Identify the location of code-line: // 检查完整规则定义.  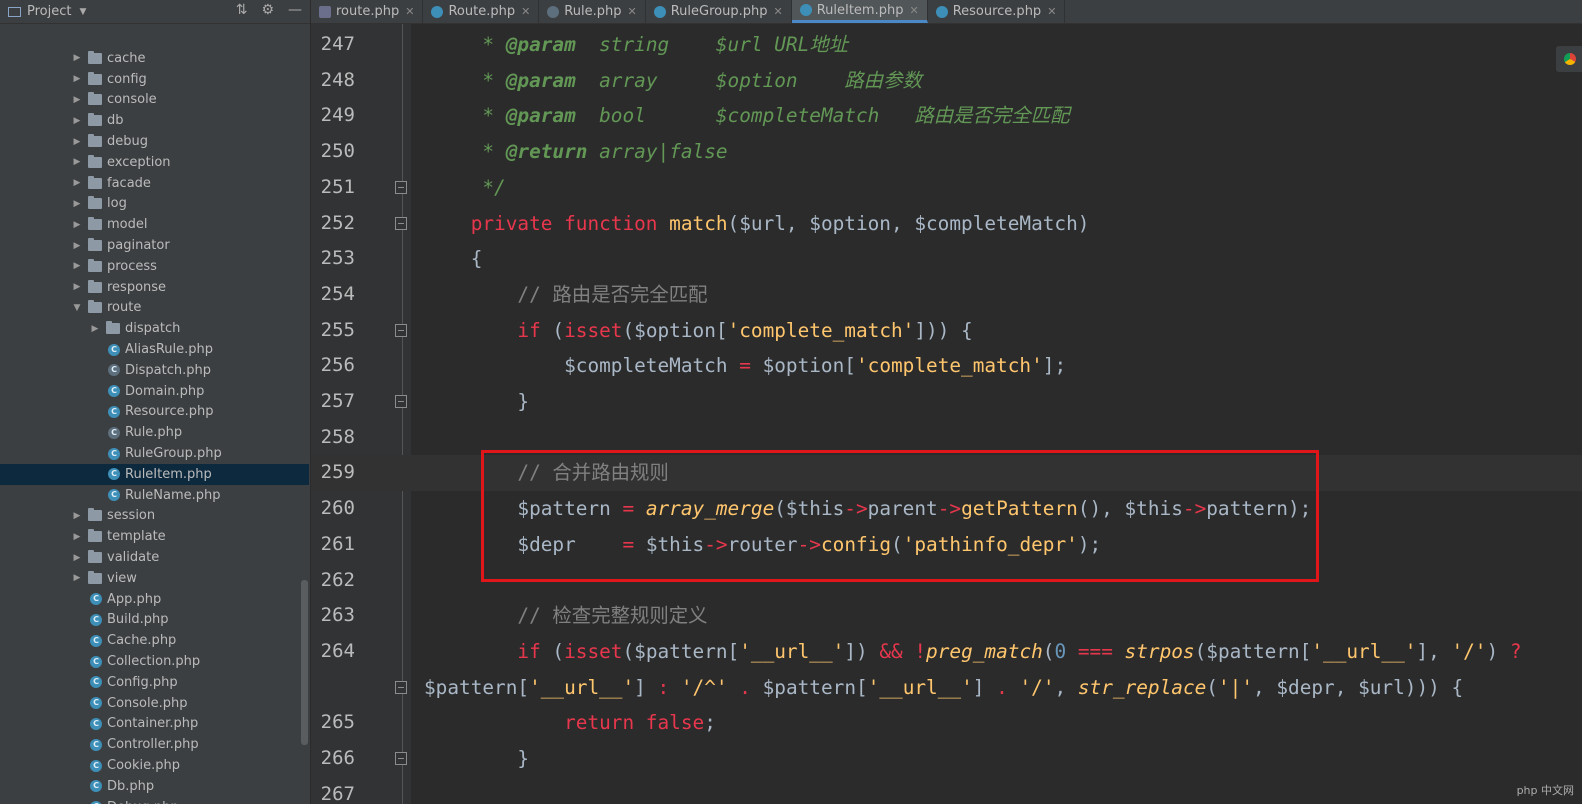
(565, 616).